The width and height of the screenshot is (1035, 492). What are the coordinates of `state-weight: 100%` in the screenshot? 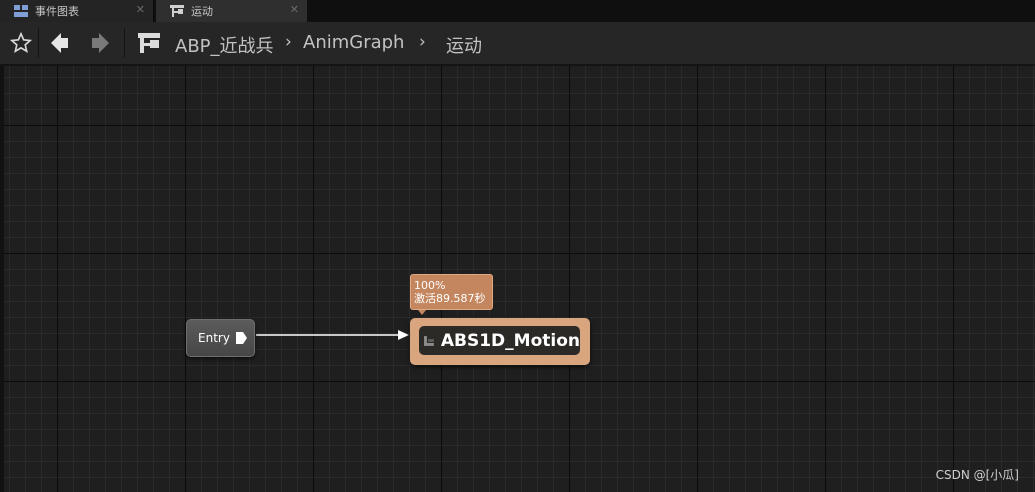 It's located at (430, 285).